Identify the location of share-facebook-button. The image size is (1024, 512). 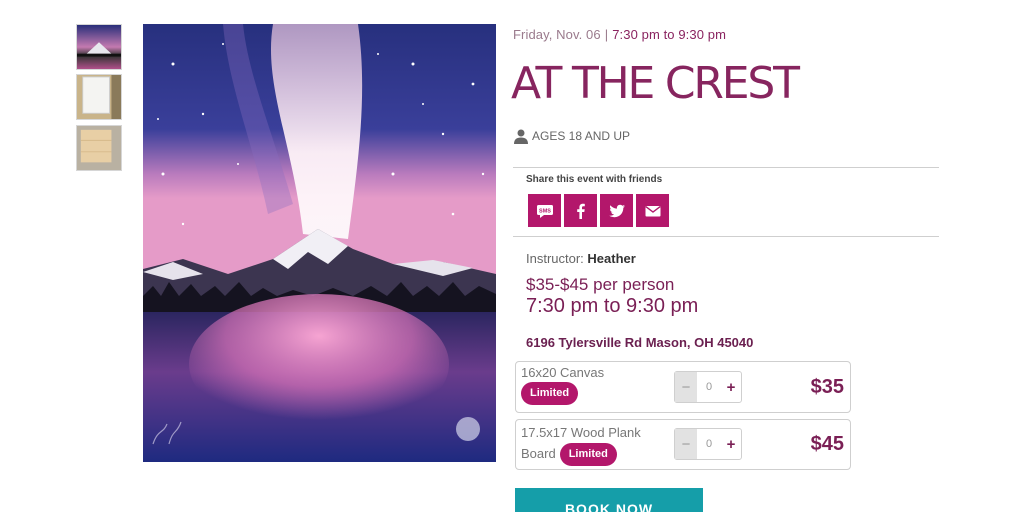
(580, 210).